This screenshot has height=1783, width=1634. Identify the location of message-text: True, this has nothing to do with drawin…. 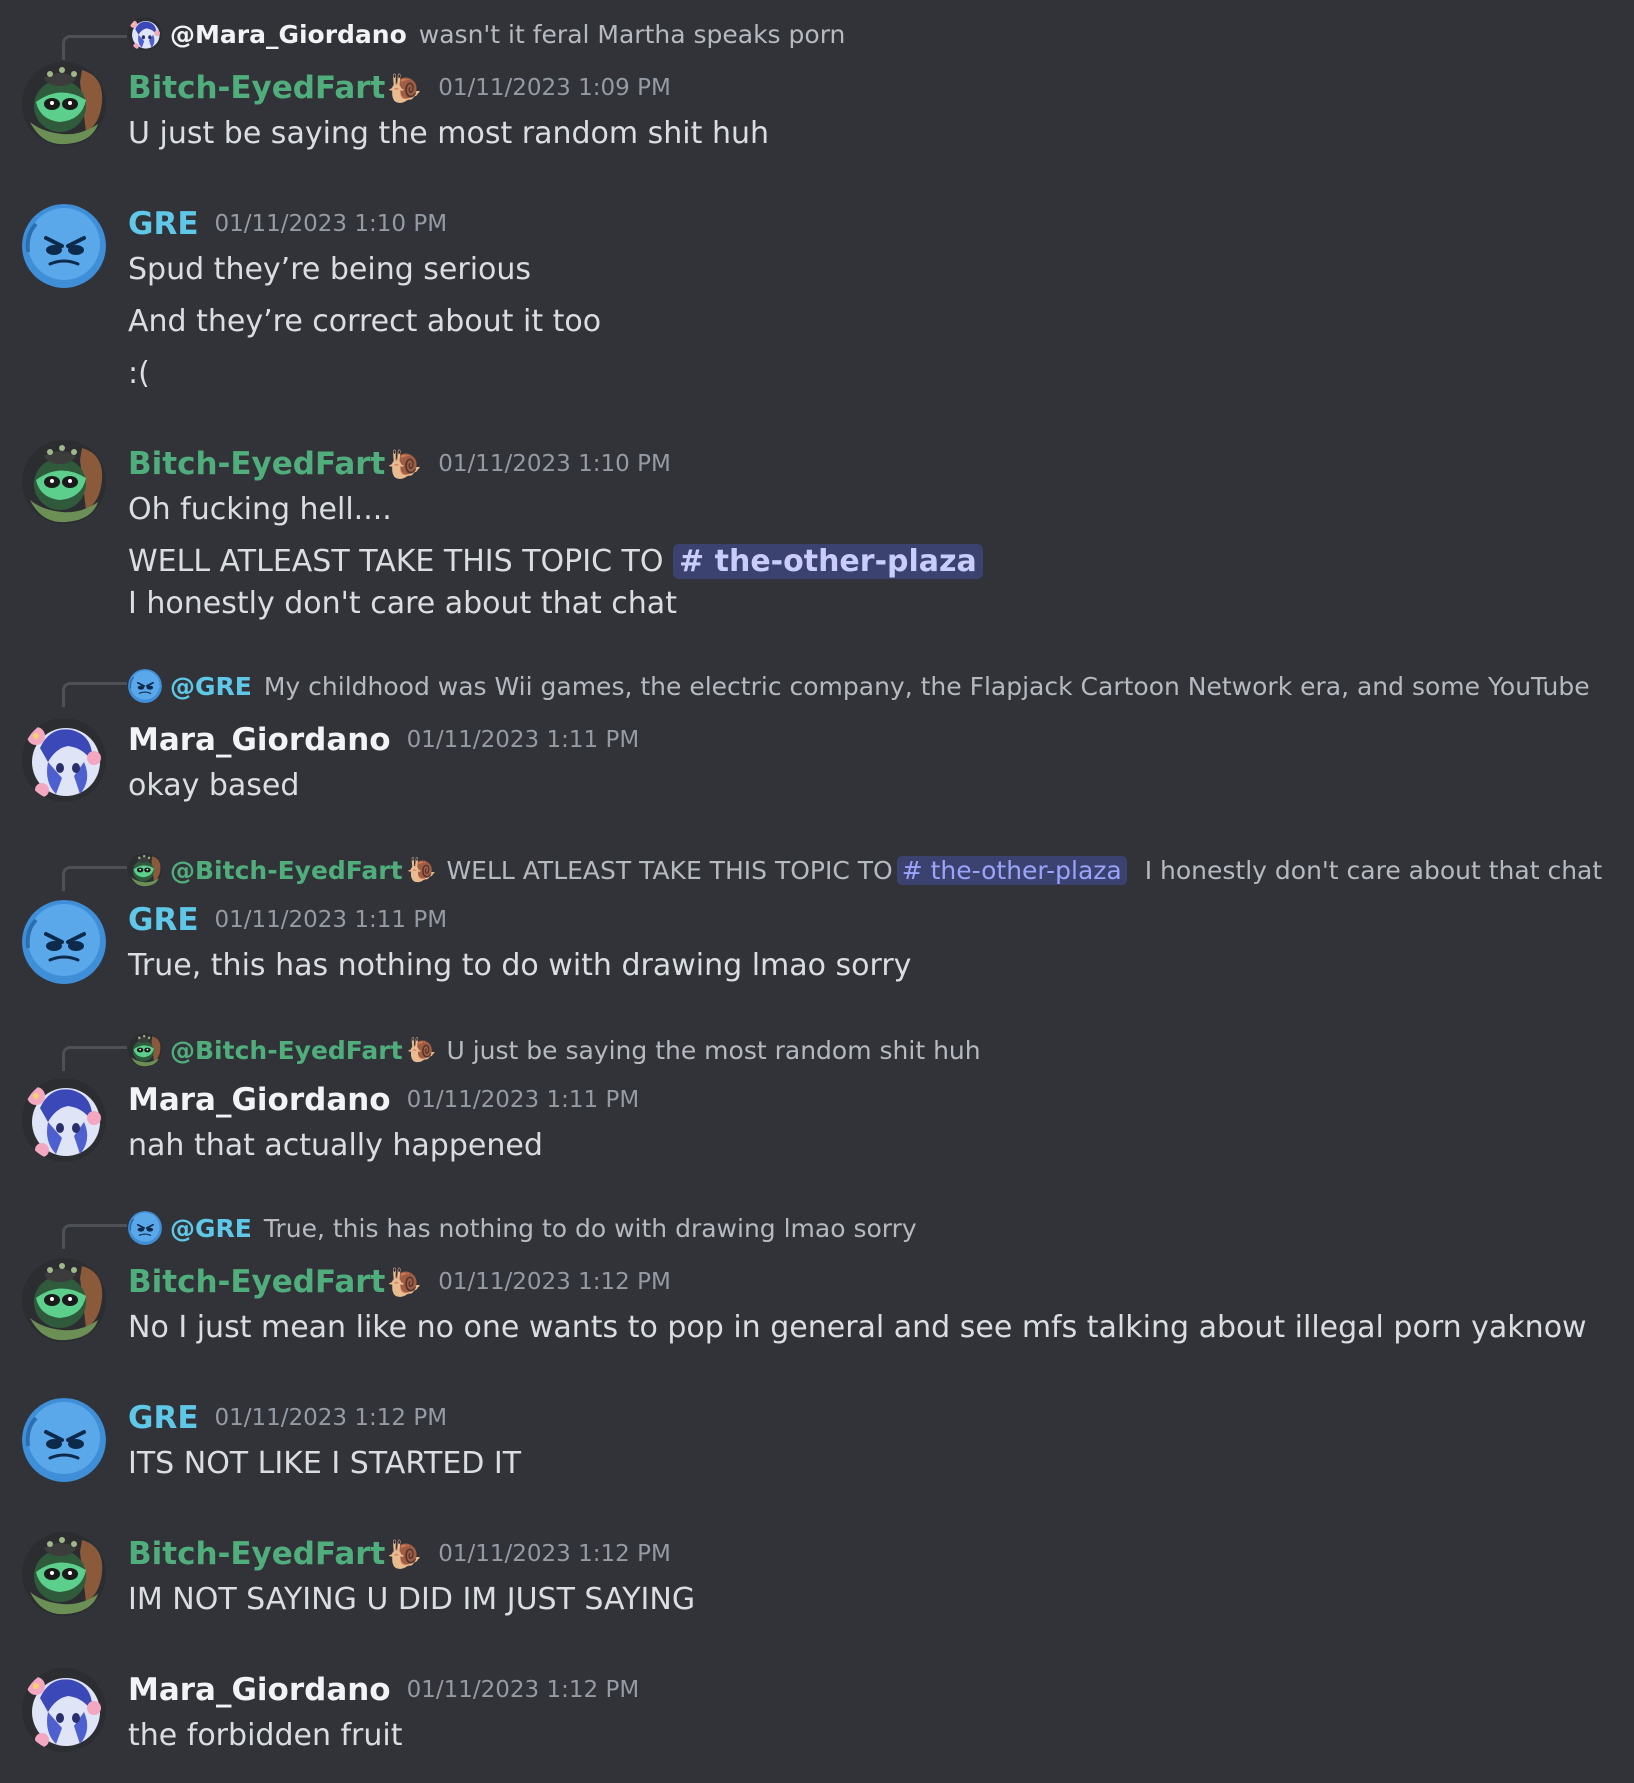
(520, 965).